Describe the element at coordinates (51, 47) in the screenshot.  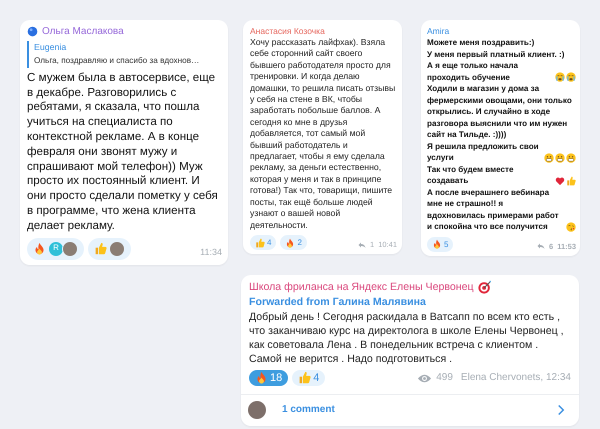
I see `quote-author: Eugenia` at that location.